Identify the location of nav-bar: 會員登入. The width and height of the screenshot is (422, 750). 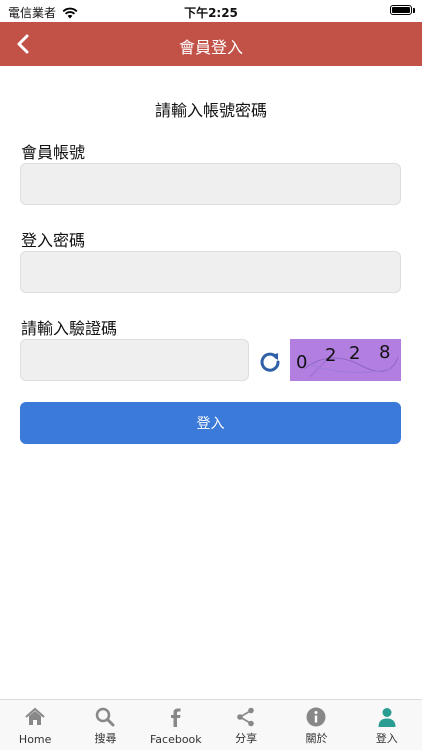
(211, 44).